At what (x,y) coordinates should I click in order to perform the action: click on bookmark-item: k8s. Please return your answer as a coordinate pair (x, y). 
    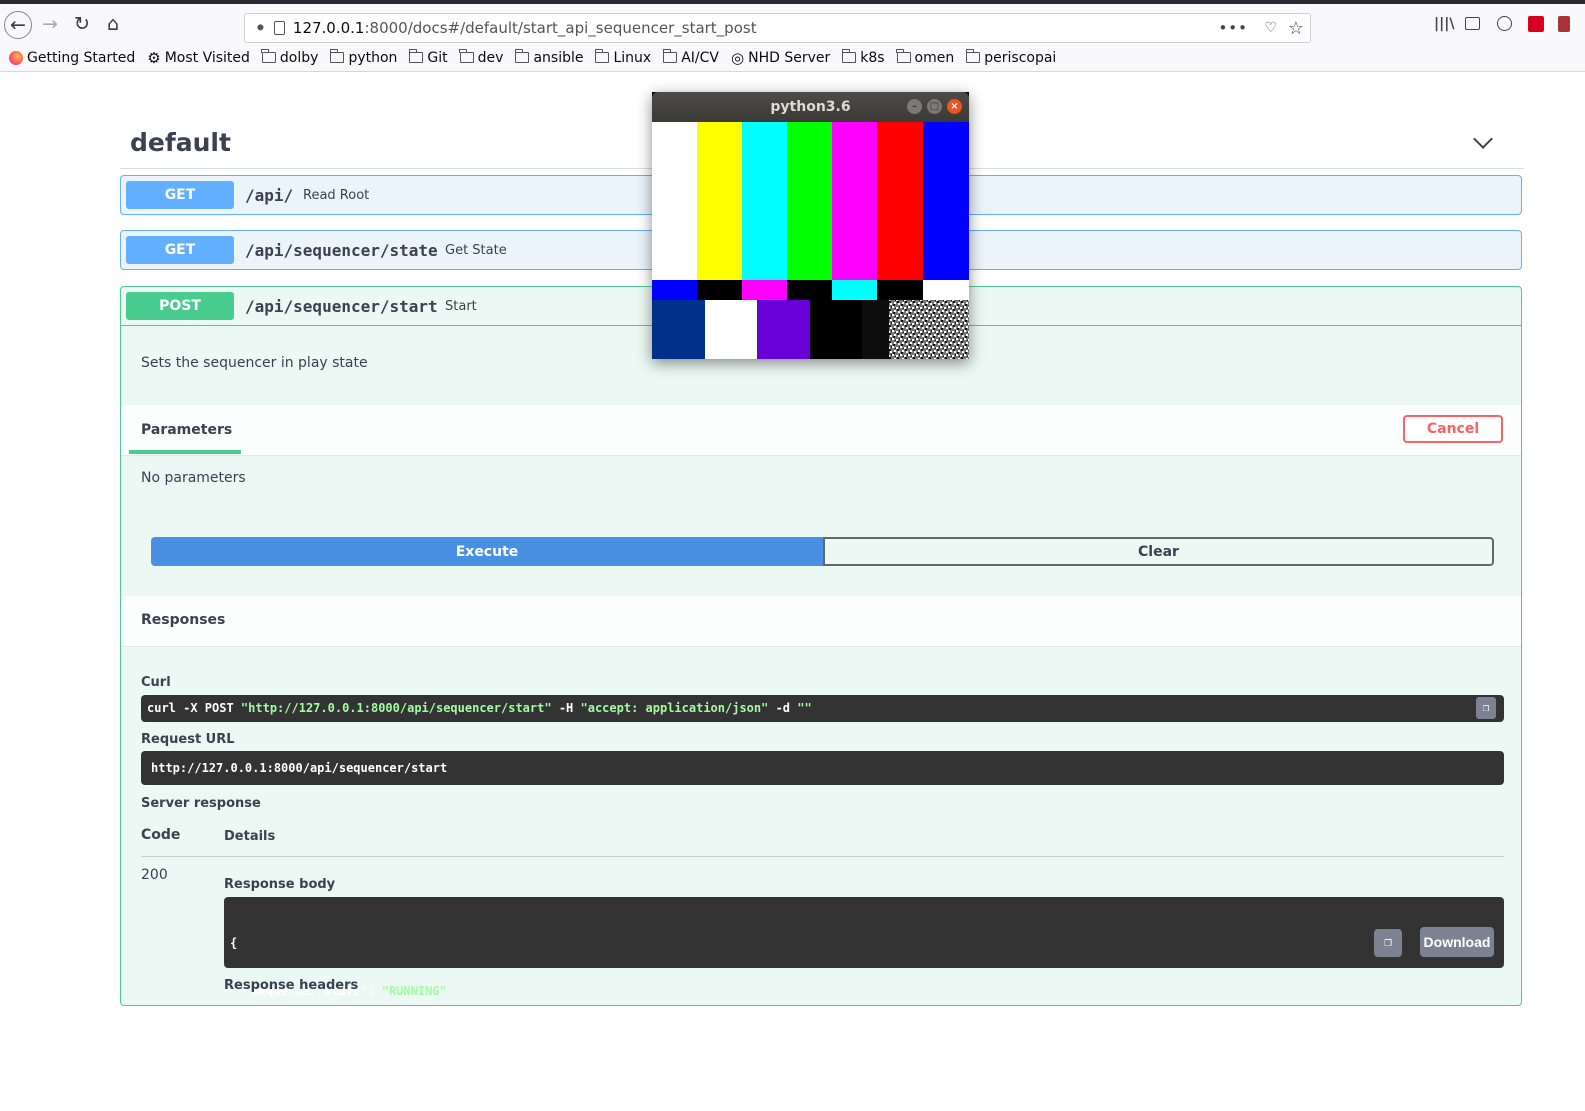
    Looking at the image, I should click on (863, 57).